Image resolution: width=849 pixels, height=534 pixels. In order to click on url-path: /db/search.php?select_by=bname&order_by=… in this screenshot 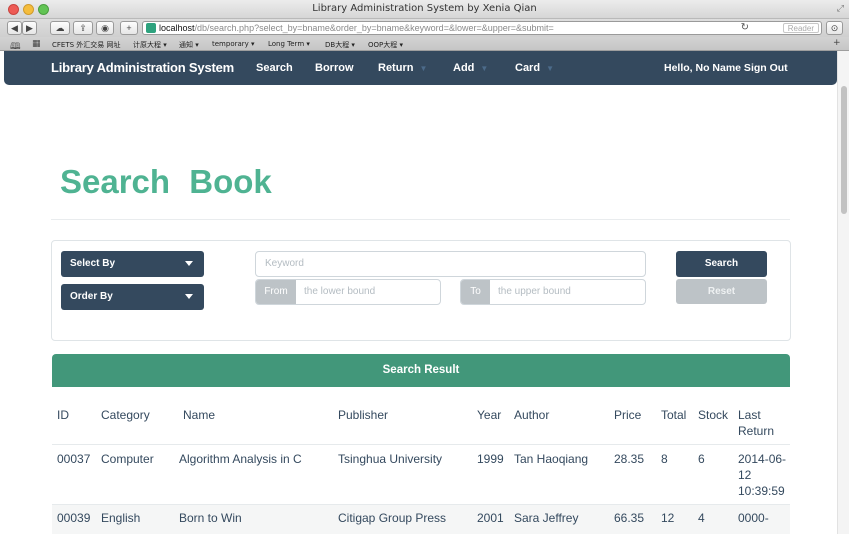, I will do `click(374, 28)`.